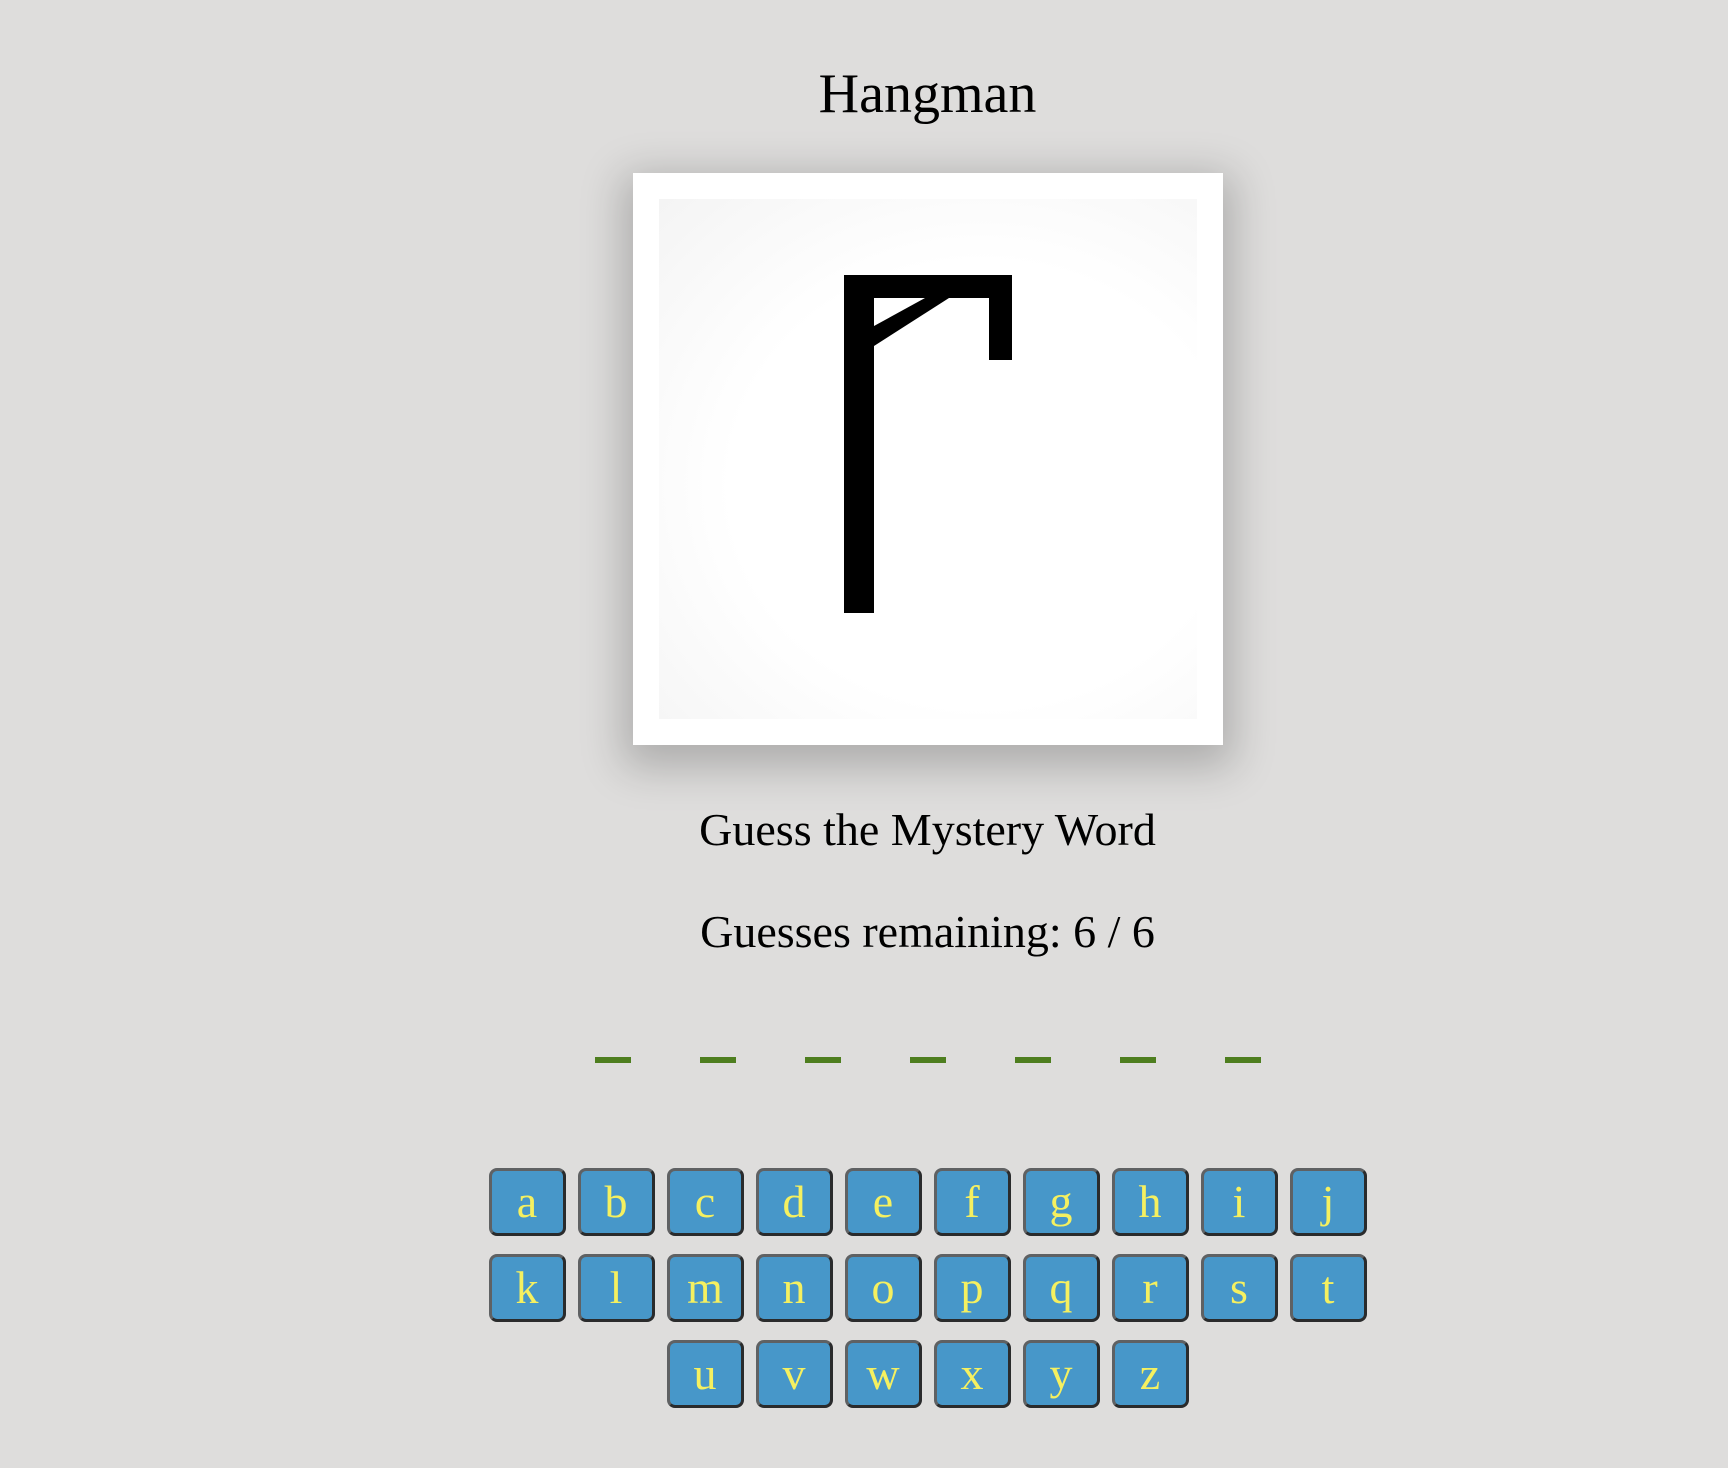 The image size is (1728, 1468). What do you see at coordinates (1061, 1288) in the screenshot?
I see `letter-key-q: q` at bounding box center [1061, 1288].